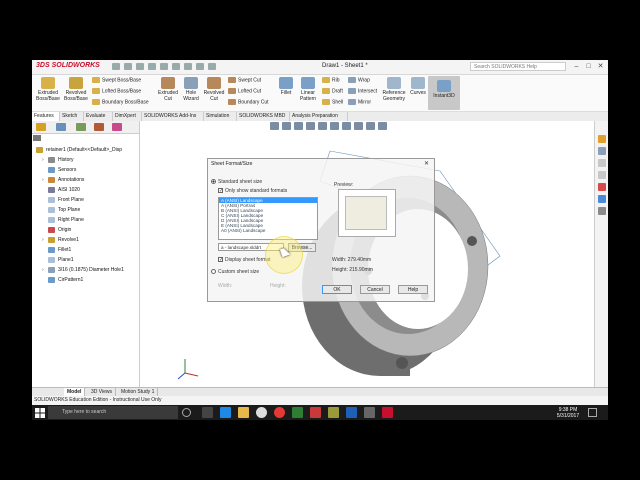  Describe the element at coordinates (337, 289) in the screenshot. I see `ok-button: OK` at that location.